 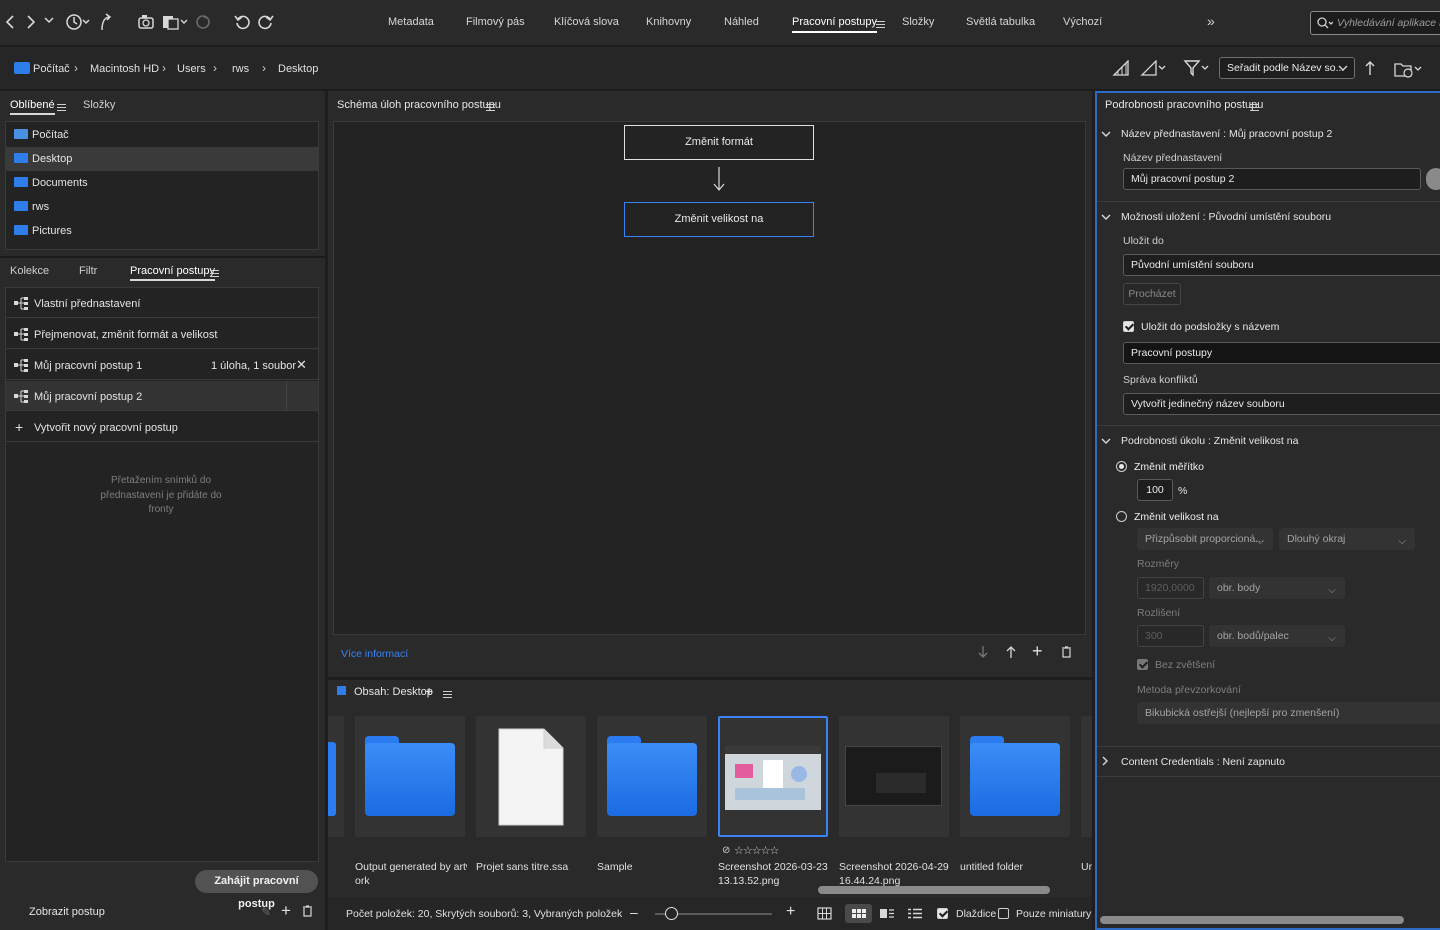 I want to click on zoom-in-icon: +, so click(x=790, y=912).